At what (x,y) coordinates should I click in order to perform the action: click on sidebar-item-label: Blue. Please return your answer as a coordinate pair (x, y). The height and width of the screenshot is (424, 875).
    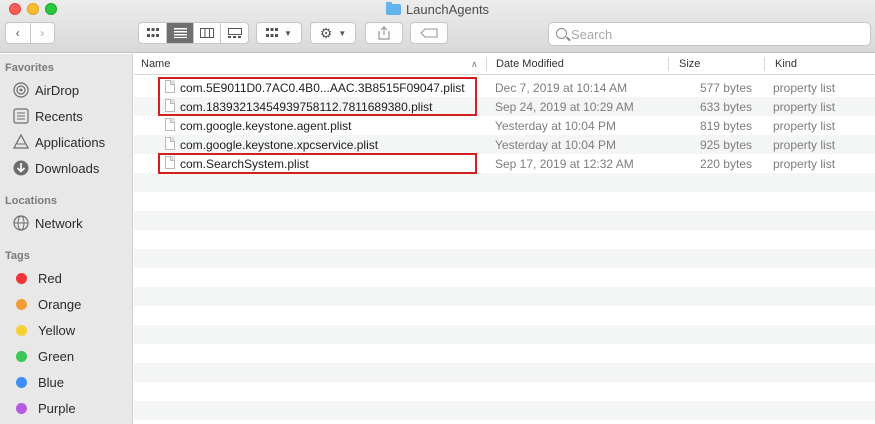
    Looking at the image, I should click on (51, 382).